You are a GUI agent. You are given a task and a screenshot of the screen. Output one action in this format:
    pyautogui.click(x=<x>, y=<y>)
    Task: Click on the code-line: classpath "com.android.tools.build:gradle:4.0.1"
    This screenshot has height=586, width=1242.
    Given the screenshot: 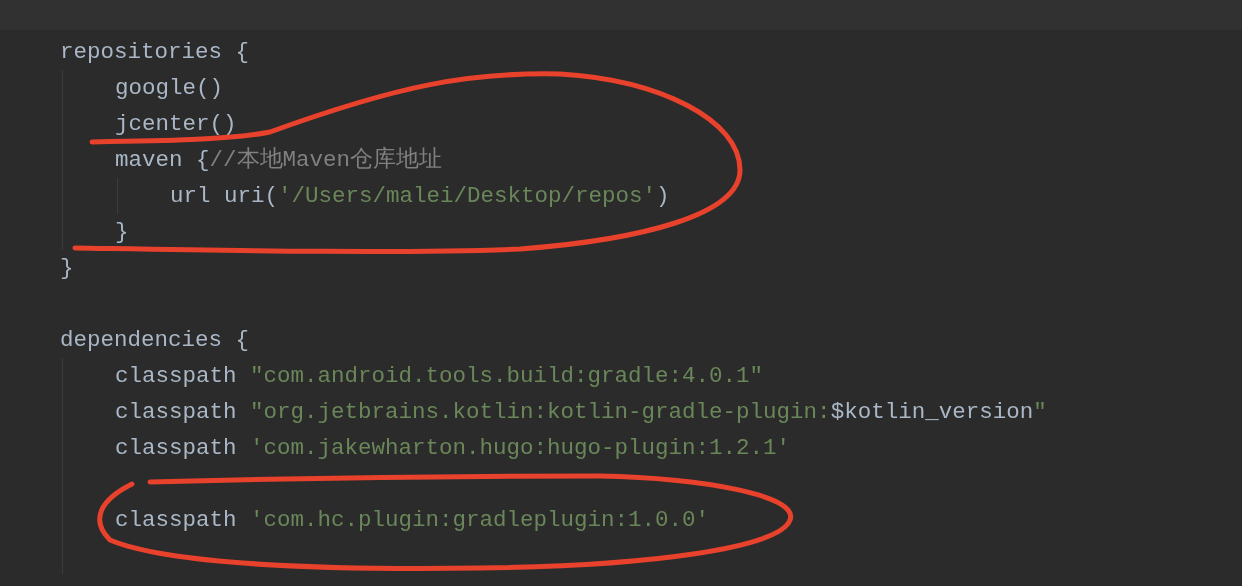 What is the action you would take?
    pyautogui.click(x=439, y=376)
    